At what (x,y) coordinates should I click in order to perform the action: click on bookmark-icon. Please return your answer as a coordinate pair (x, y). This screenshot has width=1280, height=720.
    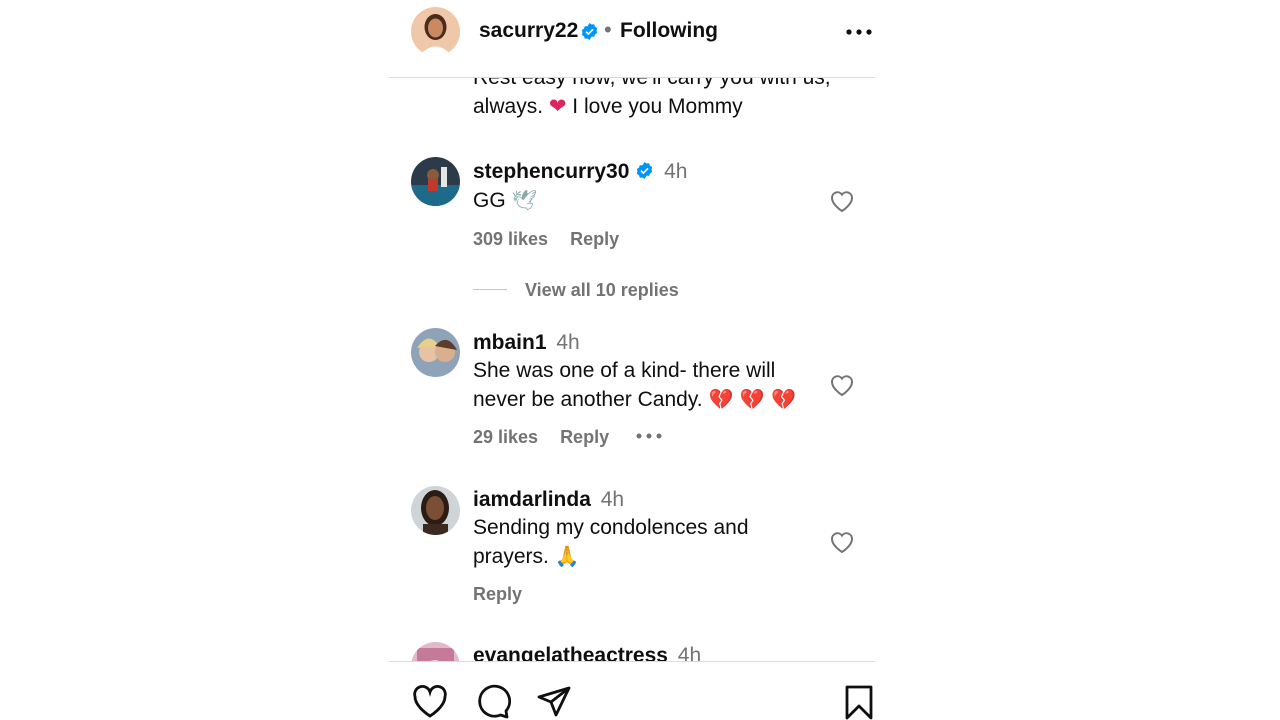
    Looking at the image, I should click on (858, 702).